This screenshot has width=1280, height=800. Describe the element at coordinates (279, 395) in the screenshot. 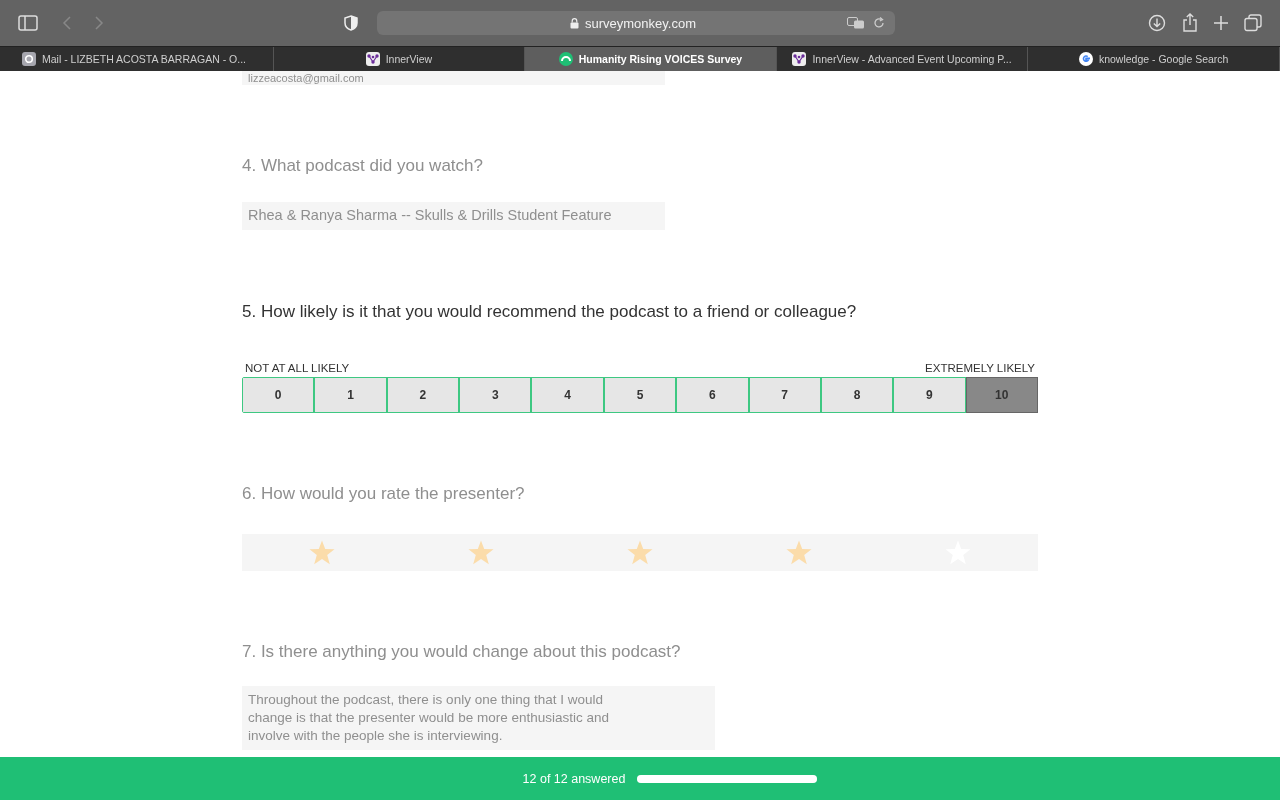

I see `rating-option: 0` at that location.